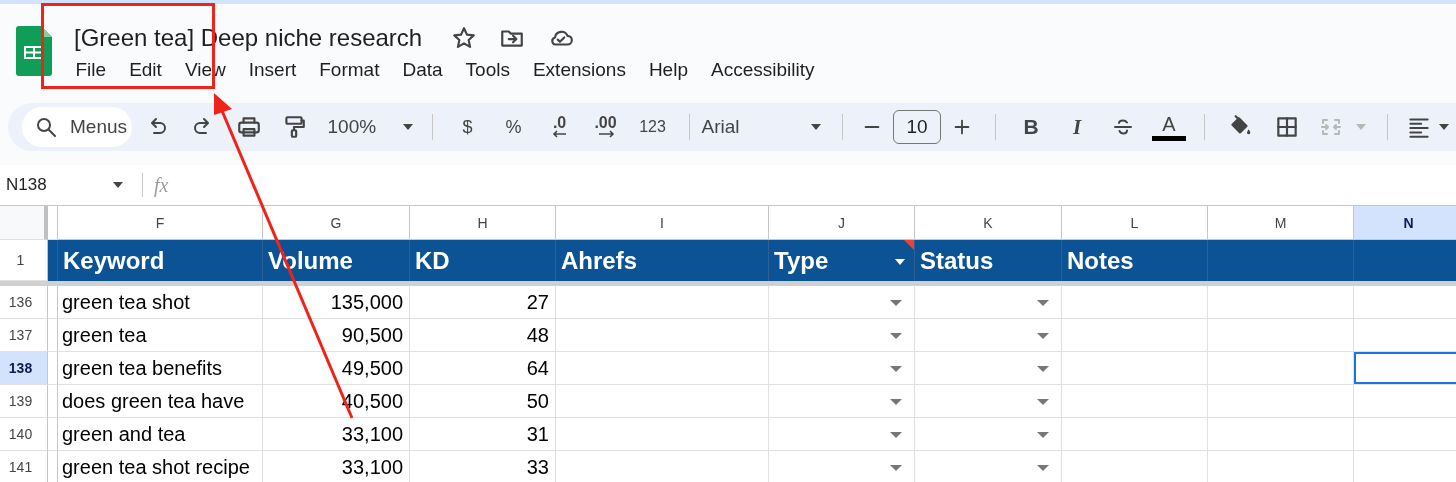  What do you see at coordinates (988, 222) in the screenshot?
I see `column-header: K` at bounding box center [988, 222].